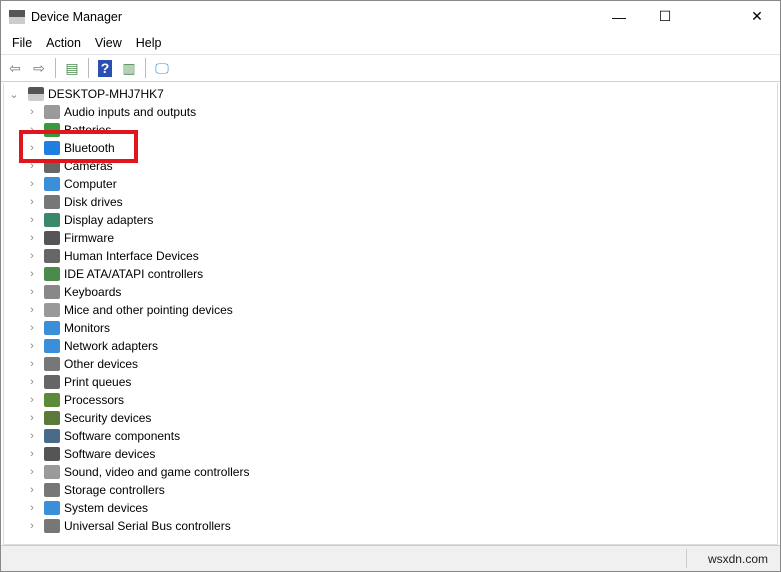 The image size is (781, 572). I want to click on close-button: ✕, so click(757, 16).